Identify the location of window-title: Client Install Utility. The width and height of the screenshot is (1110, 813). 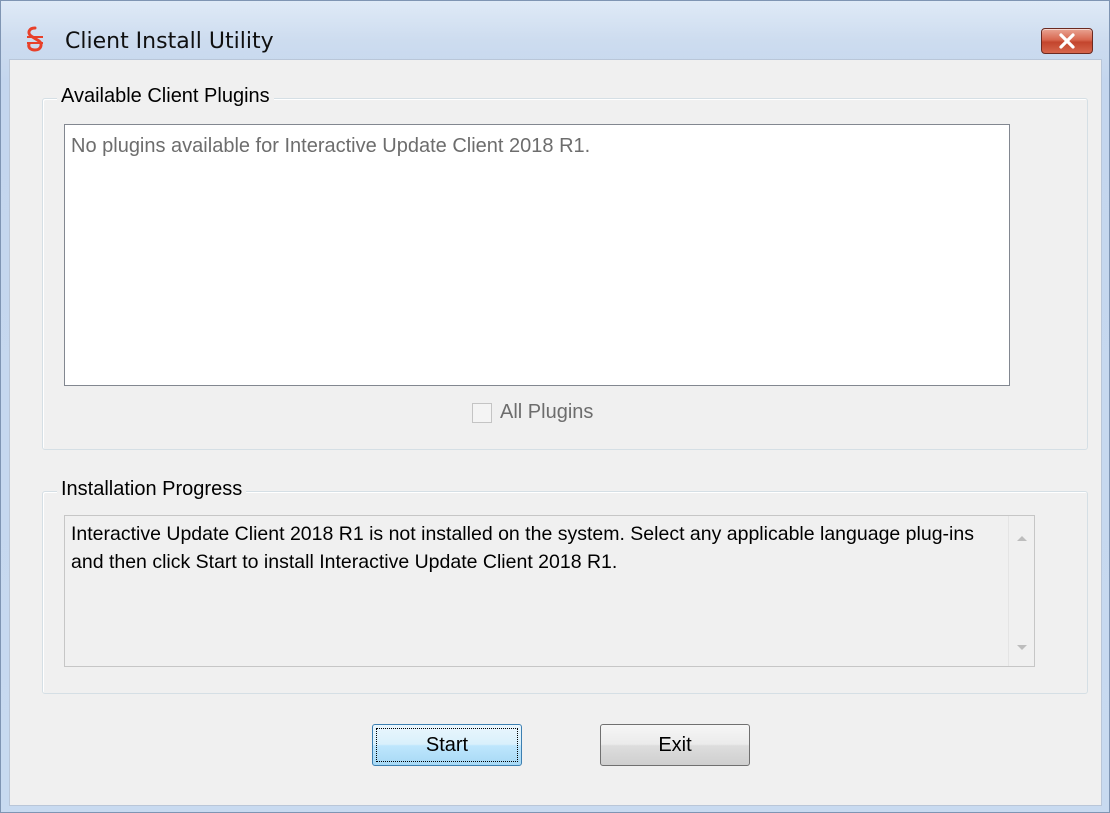
(169, 41).